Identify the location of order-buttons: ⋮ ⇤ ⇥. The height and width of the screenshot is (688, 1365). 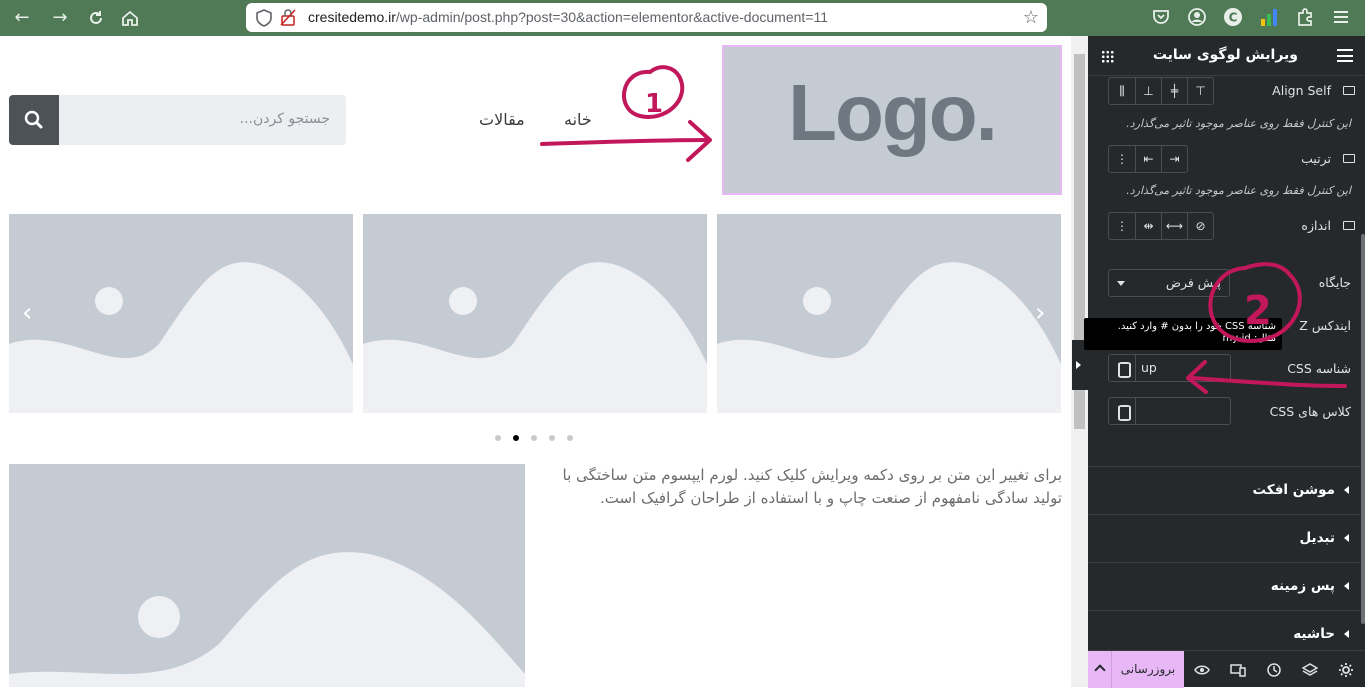
(1148, 159).